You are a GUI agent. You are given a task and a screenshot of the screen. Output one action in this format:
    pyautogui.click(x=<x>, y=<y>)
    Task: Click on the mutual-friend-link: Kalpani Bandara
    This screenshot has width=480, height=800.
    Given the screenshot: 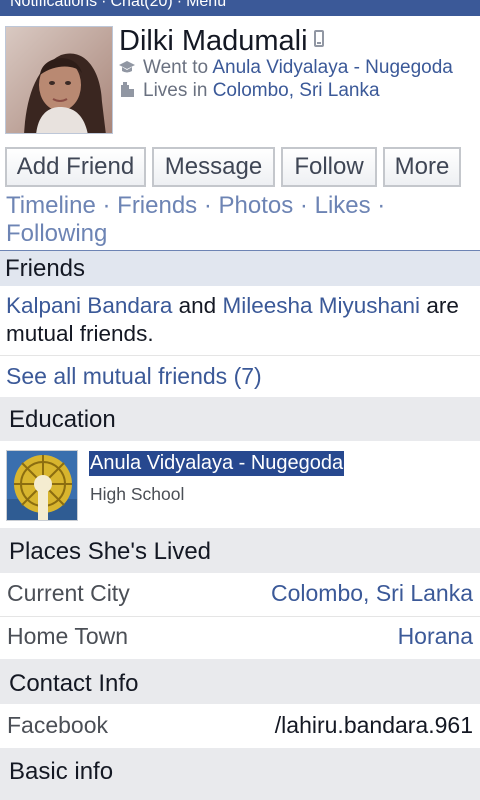 What is the action you would take?
    pyautogui.click(x=89, y=305)
    